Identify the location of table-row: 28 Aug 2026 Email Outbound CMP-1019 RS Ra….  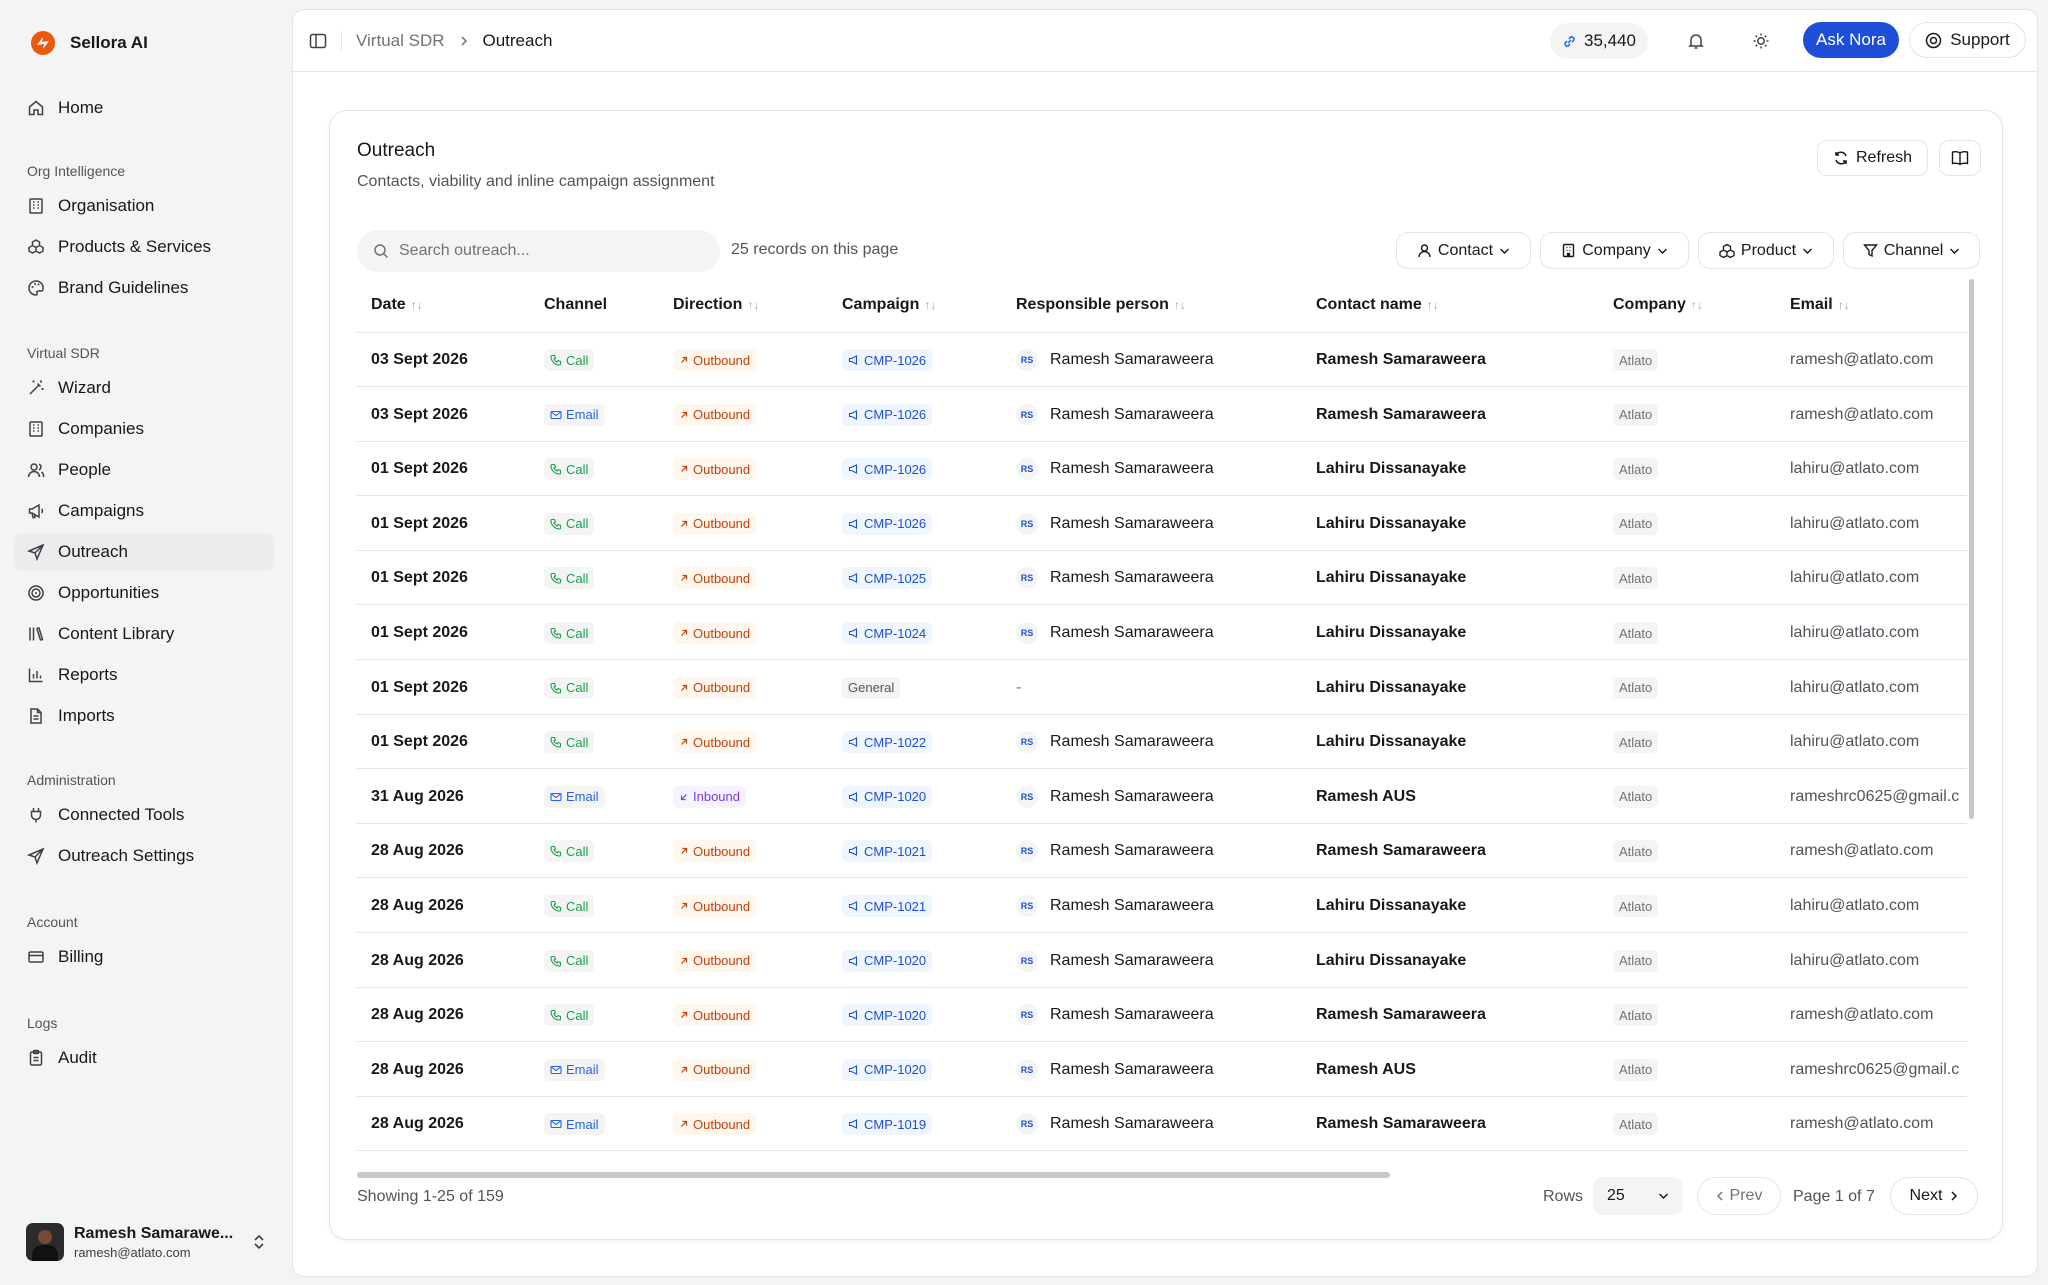
(1163, 1124).